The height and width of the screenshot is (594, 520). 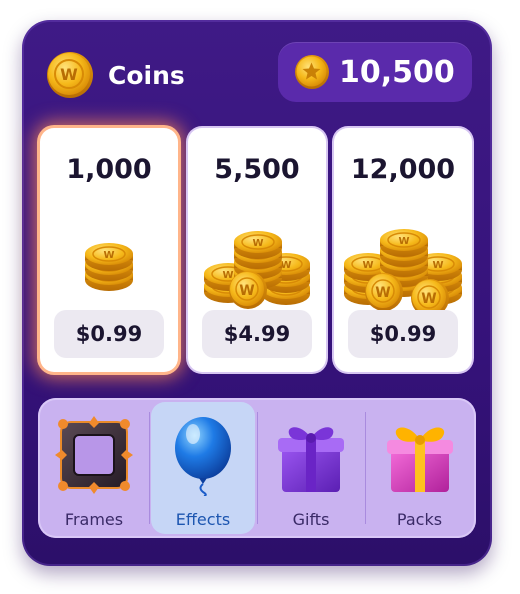 I want to click on tab-label: Packs, so click(x=419, y=519).